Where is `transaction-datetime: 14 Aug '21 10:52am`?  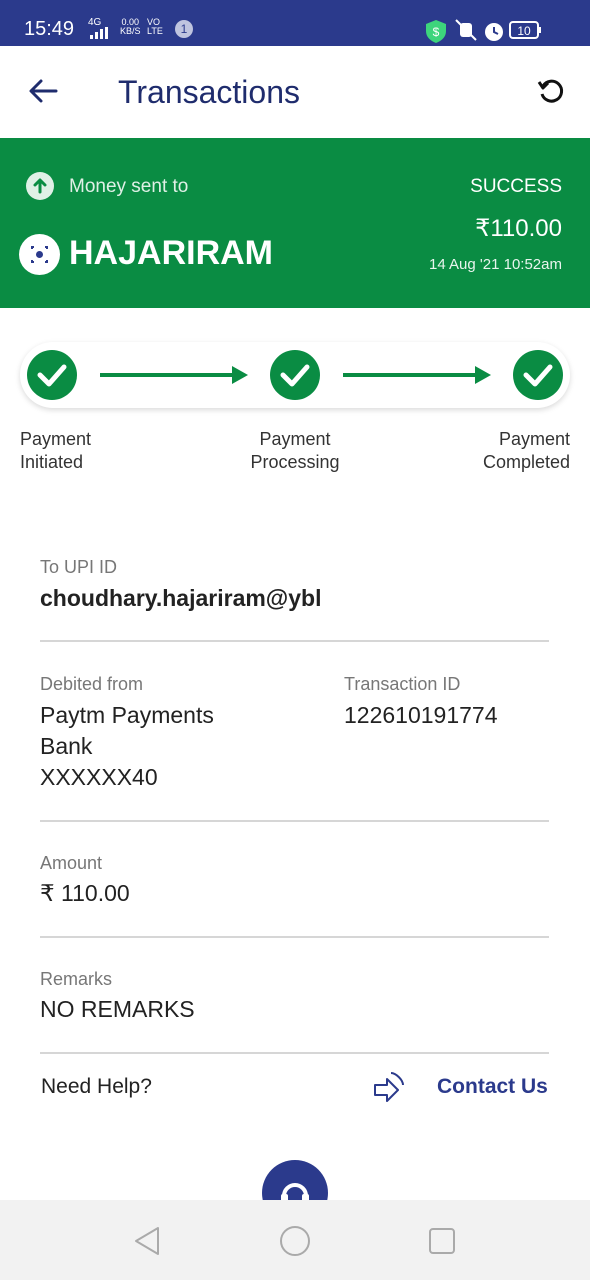
transaction-datetime: 14 Aug '21 10:52am is located at coordinates (495, 264).